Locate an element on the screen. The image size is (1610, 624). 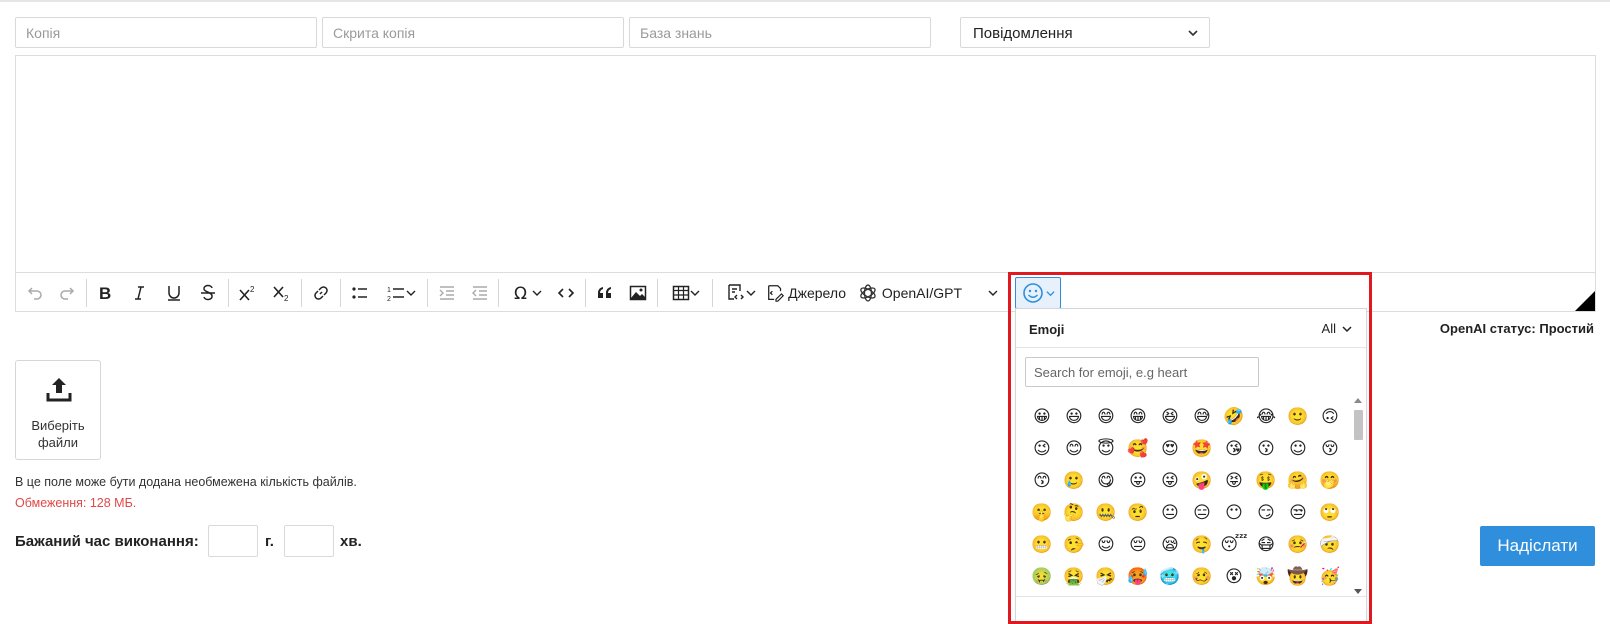
indent-button is located at coordinates (447, 293).